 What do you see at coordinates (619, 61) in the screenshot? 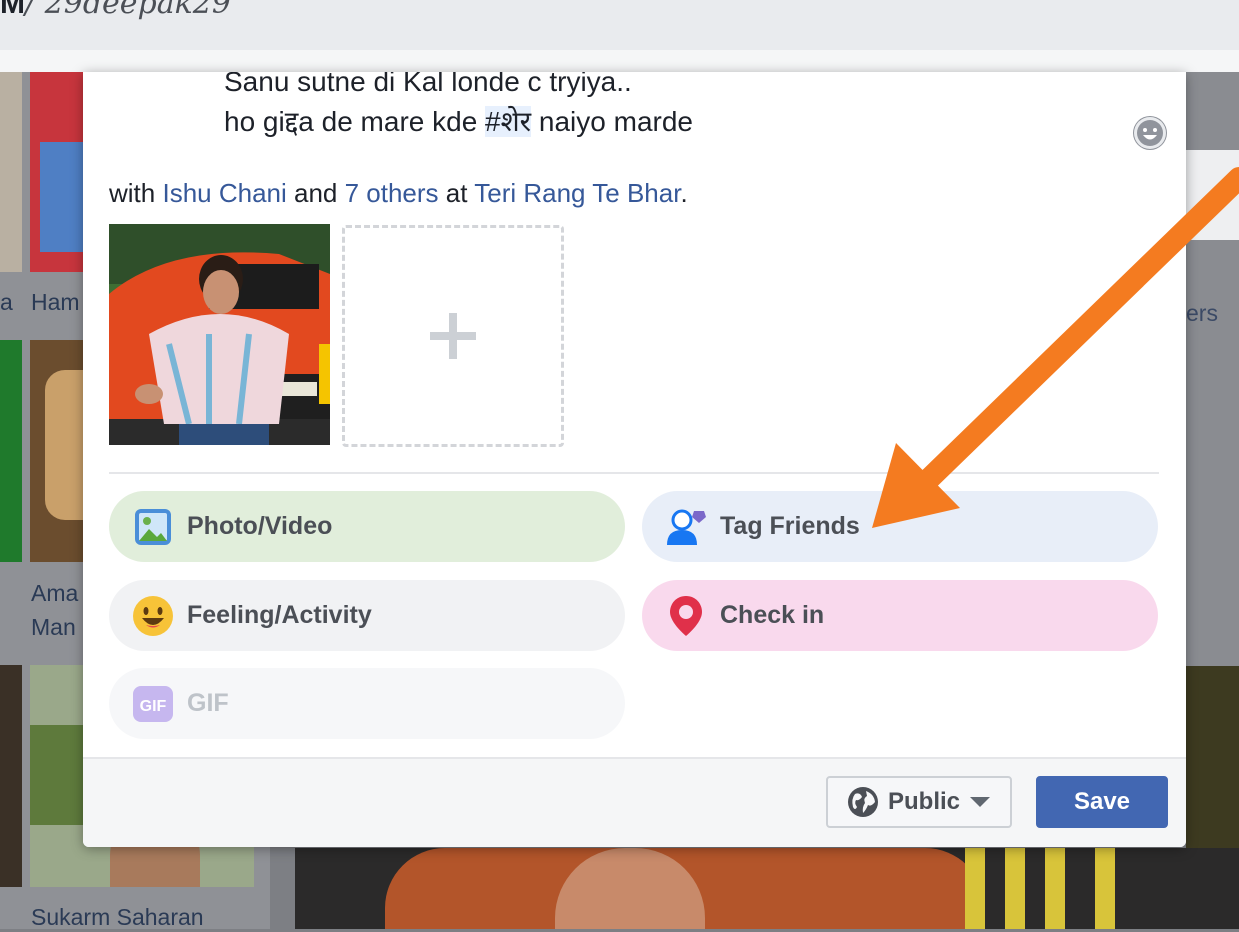
I see `top-bar-spacer` at bounding box center [619, 61].